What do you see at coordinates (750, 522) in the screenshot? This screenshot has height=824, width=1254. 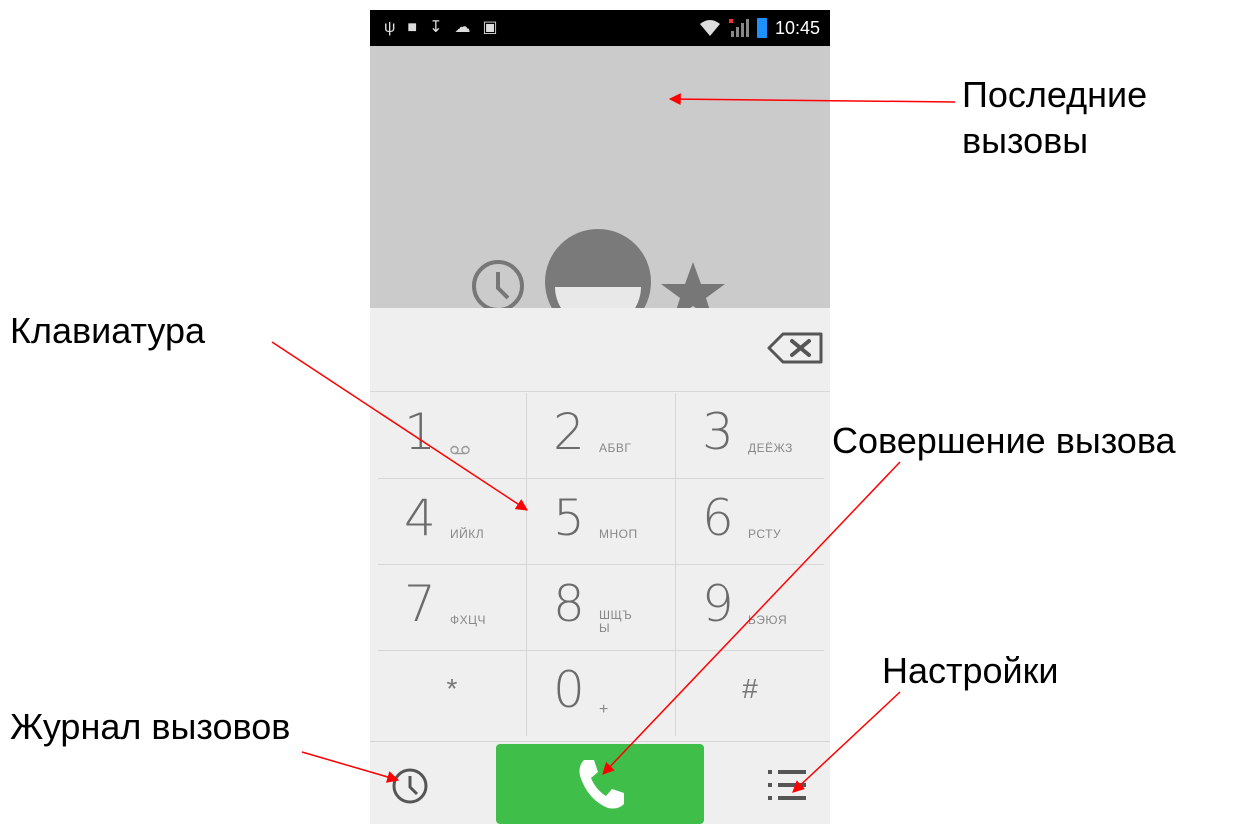 I see `key-6: 6 РСТУ` at bounding box center [750, 522].